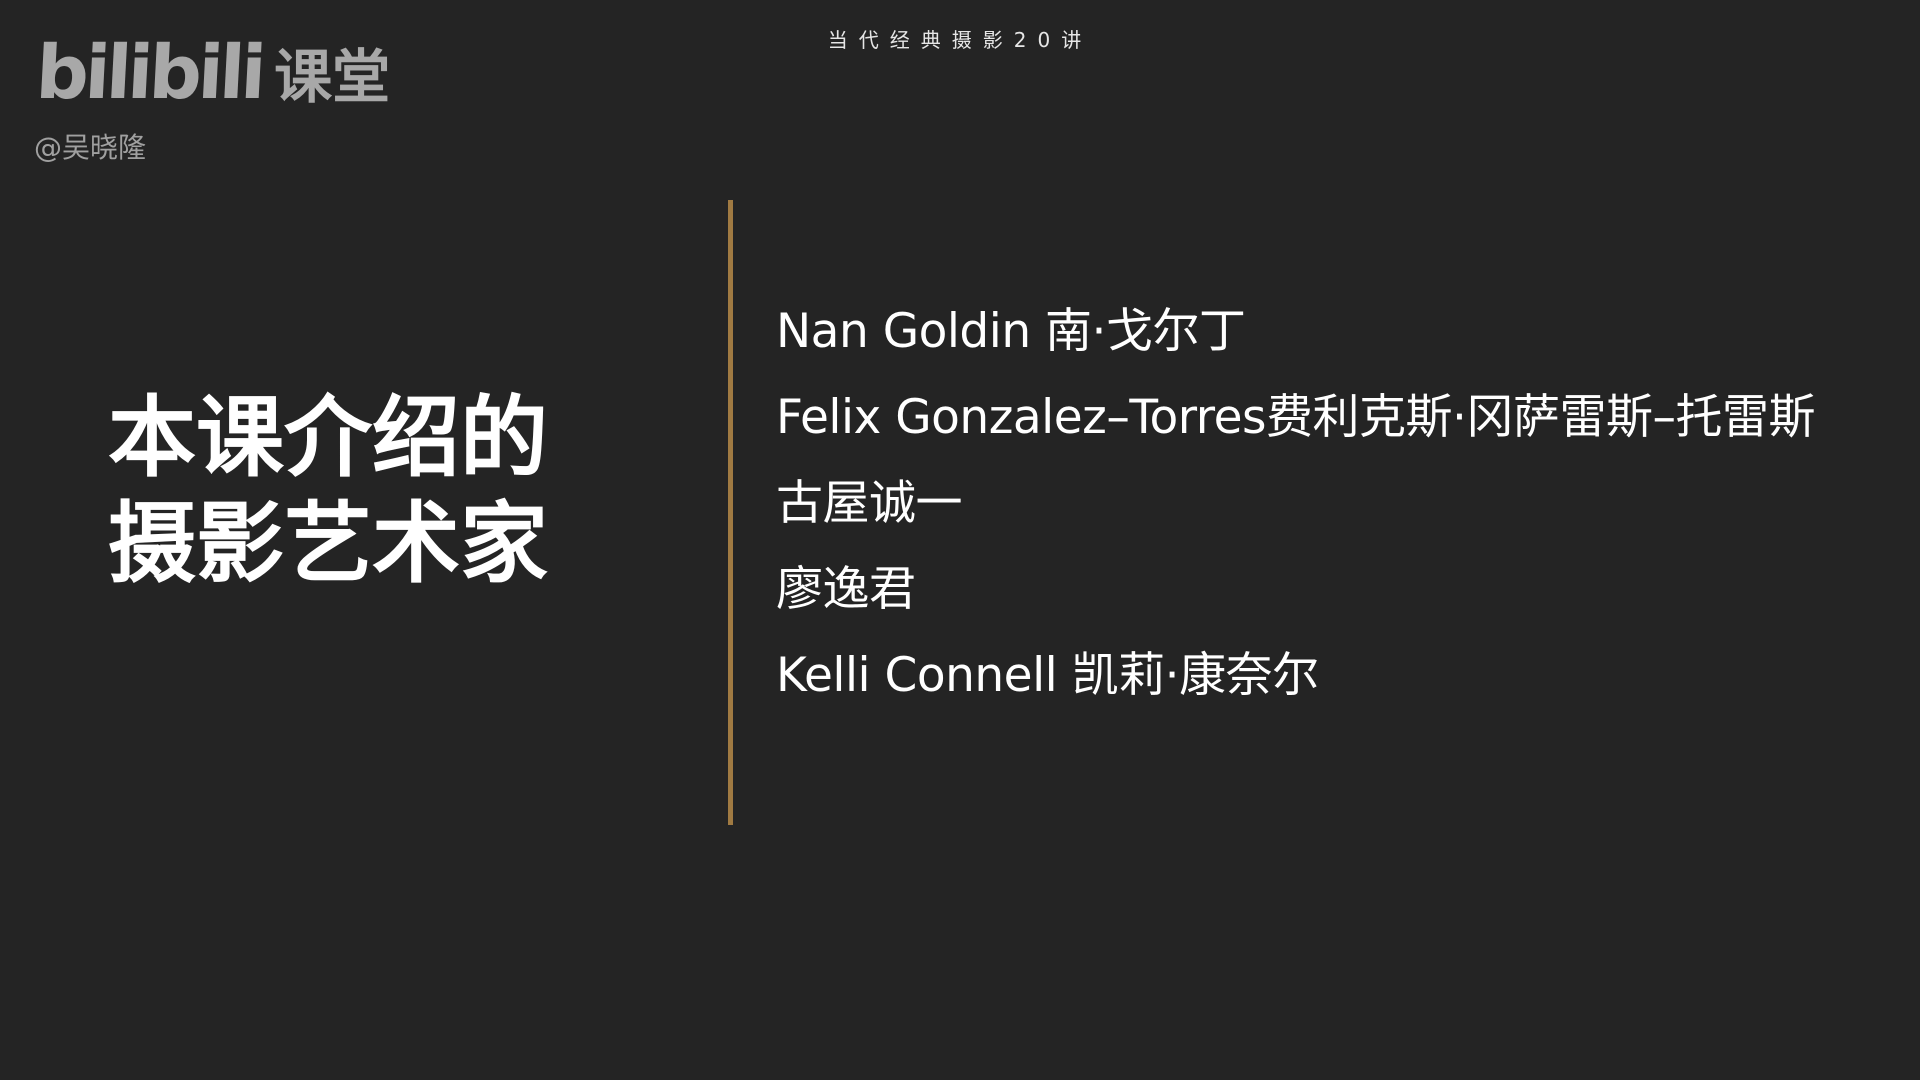 This screenshot has height=1080, width=1920. Describe the element at coordinates (328, 437) in the screenshot. I see `heading-line-1: 本课介绍的` at that location.